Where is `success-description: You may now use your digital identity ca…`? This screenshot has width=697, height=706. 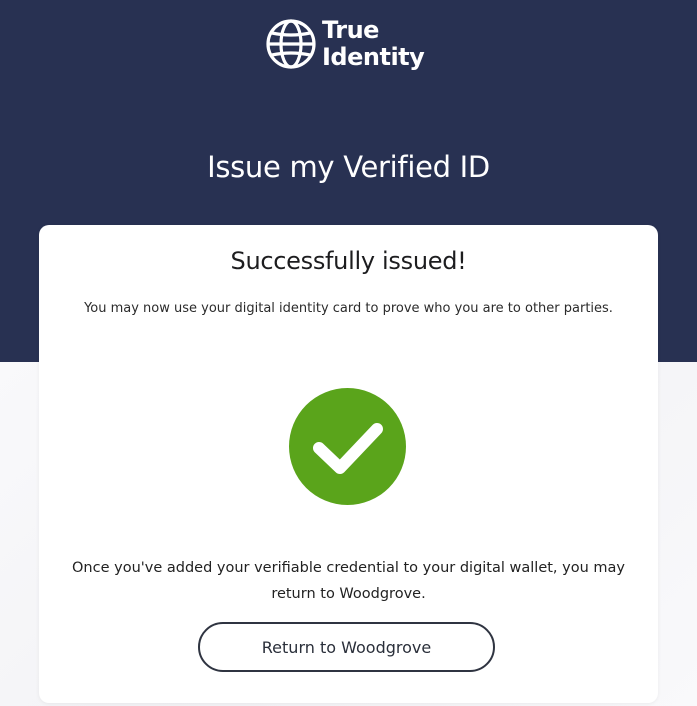
success-description: You may now use your digital identity ca… is located at coordinates (348, 308).